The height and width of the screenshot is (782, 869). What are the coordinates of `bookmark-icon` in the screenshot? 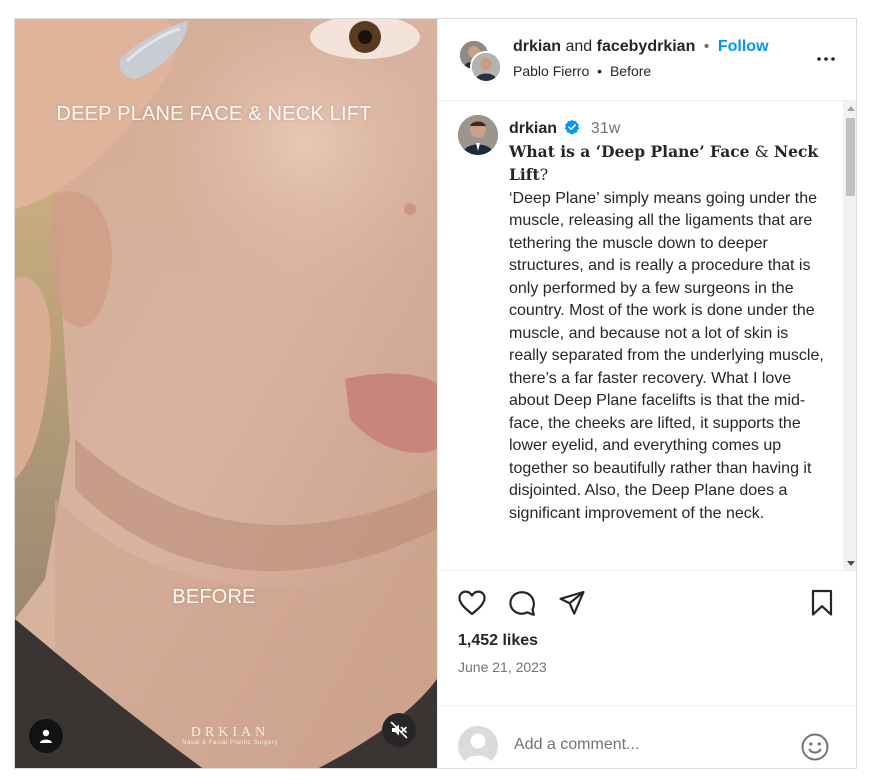 It's located at (822, 602).